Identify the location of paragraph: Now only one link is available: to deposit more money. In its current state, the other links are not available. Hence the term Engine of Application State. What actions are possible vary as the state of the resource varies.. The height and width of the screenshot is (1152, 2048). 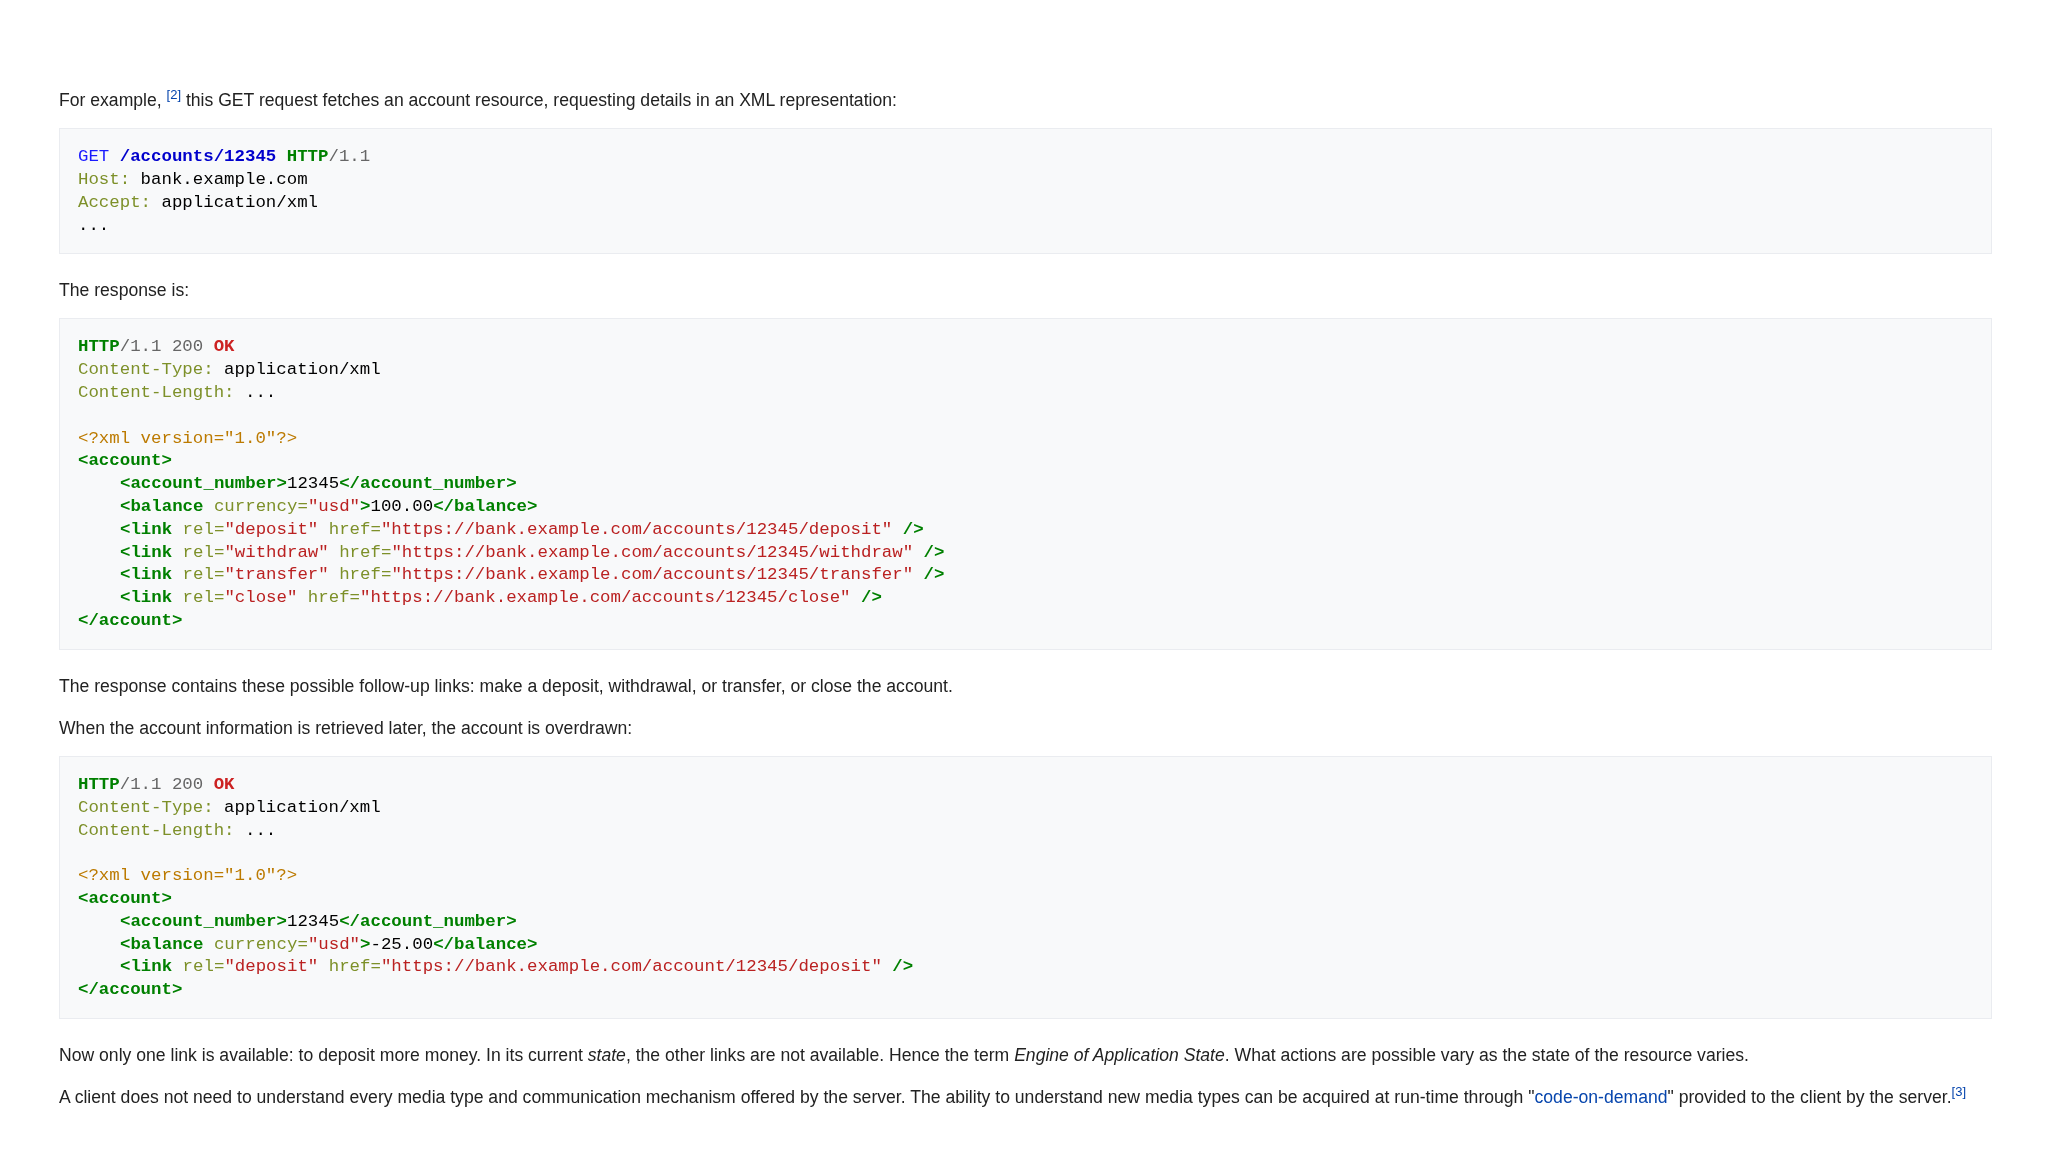
(904, 1056).